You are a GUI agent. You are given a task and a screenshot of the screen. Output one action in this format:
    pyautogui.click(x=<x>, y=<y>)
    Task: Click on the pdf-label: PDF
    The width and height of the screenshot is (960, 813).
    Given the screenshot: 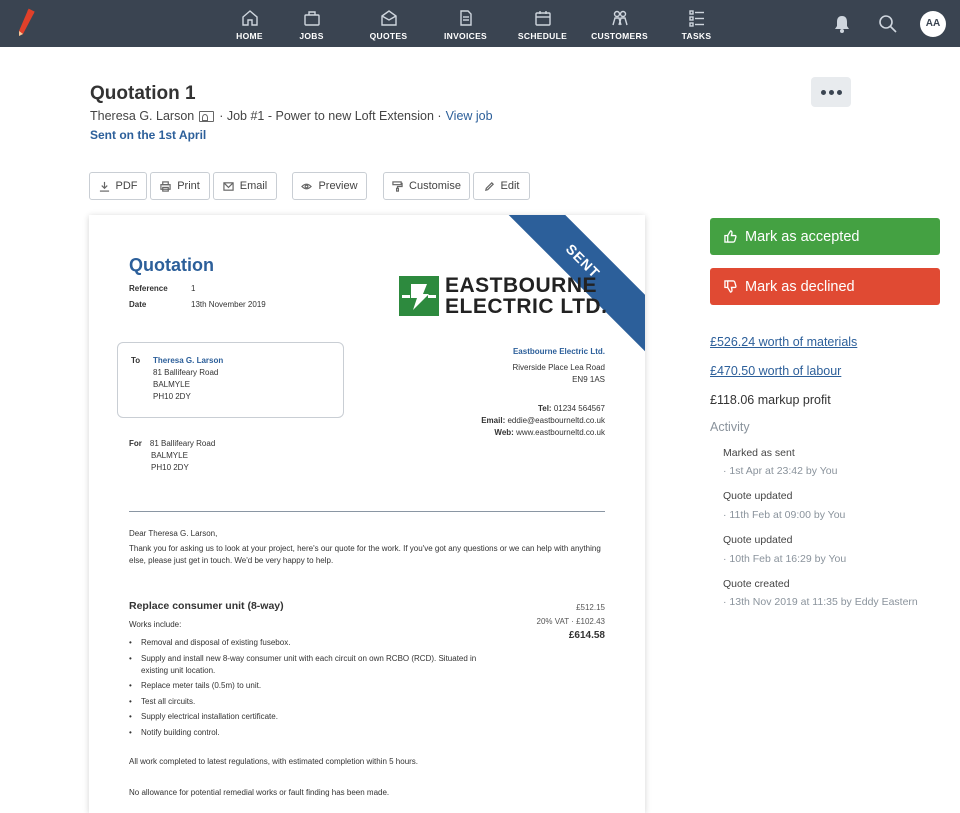 What is the action you would take?
    pyautogui.click(x=126, y=186)
    